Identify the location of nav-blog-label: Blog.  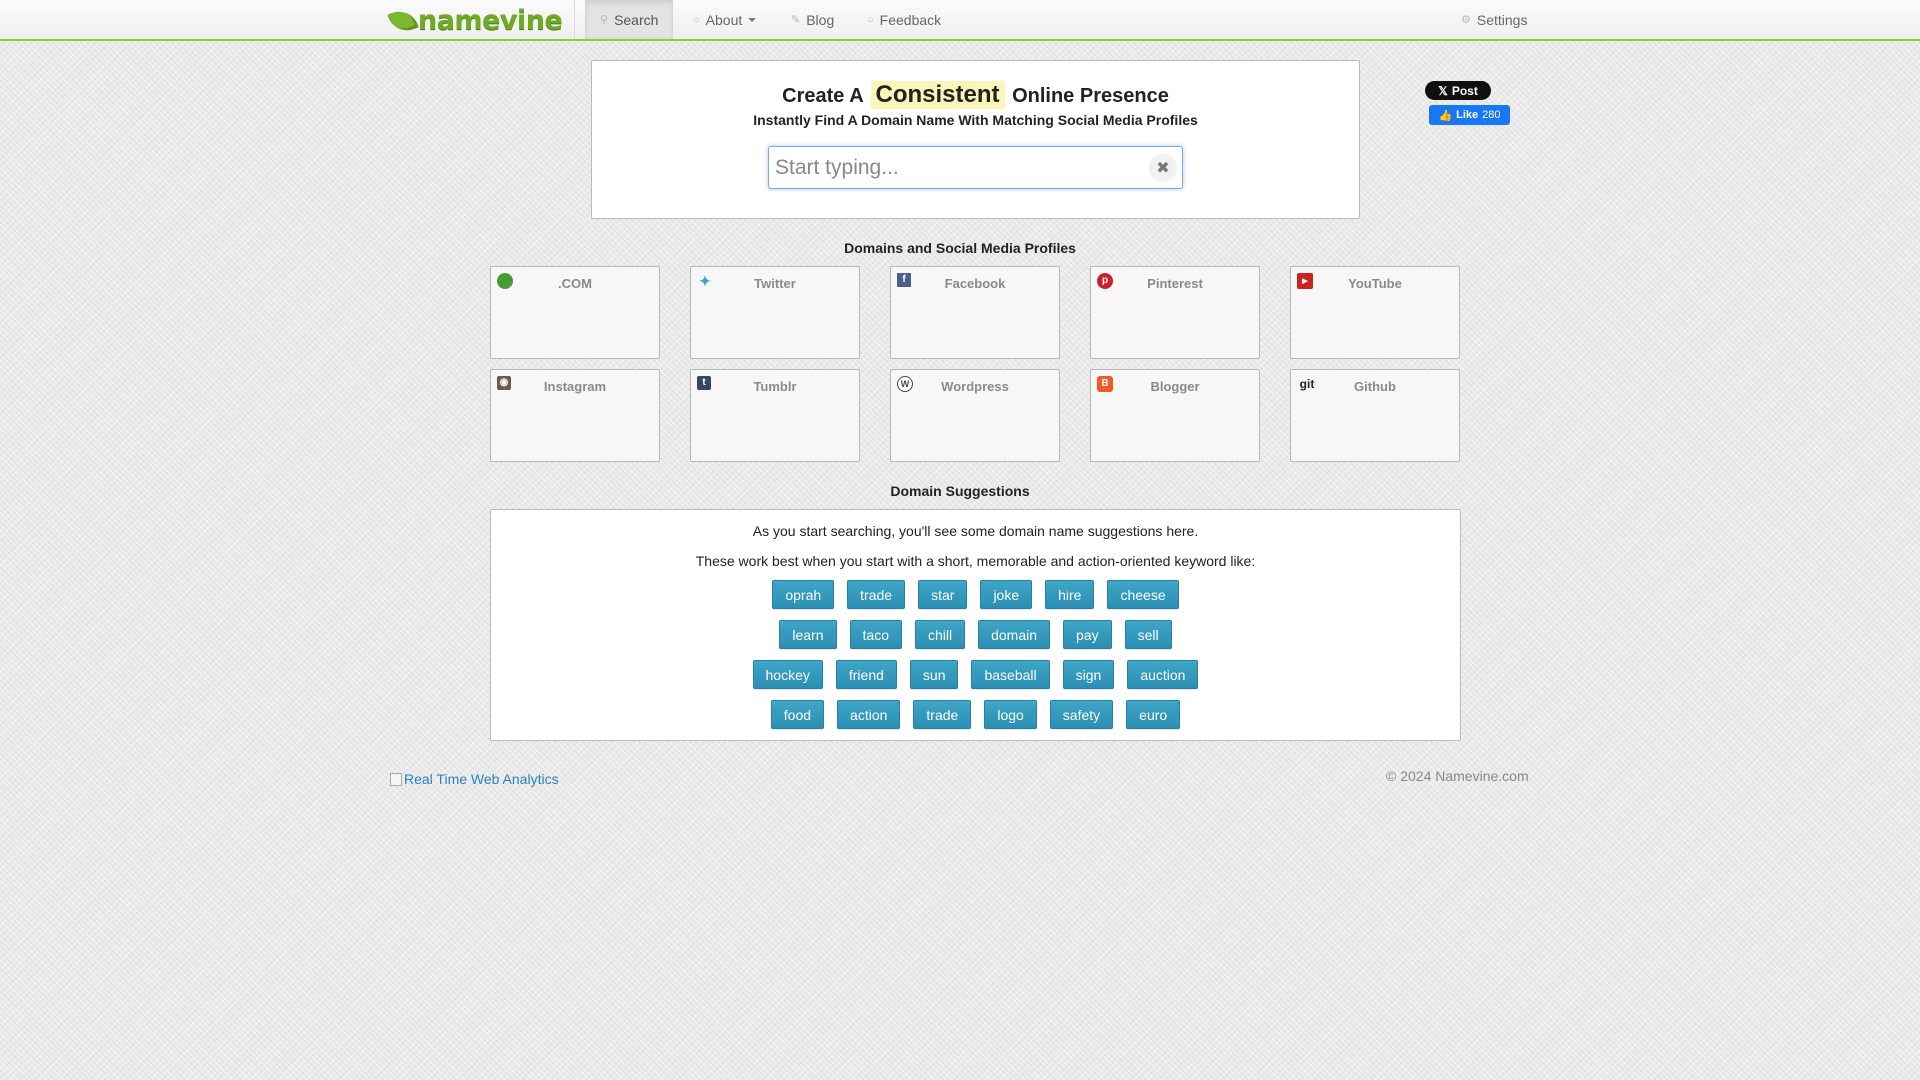
(820, 19).